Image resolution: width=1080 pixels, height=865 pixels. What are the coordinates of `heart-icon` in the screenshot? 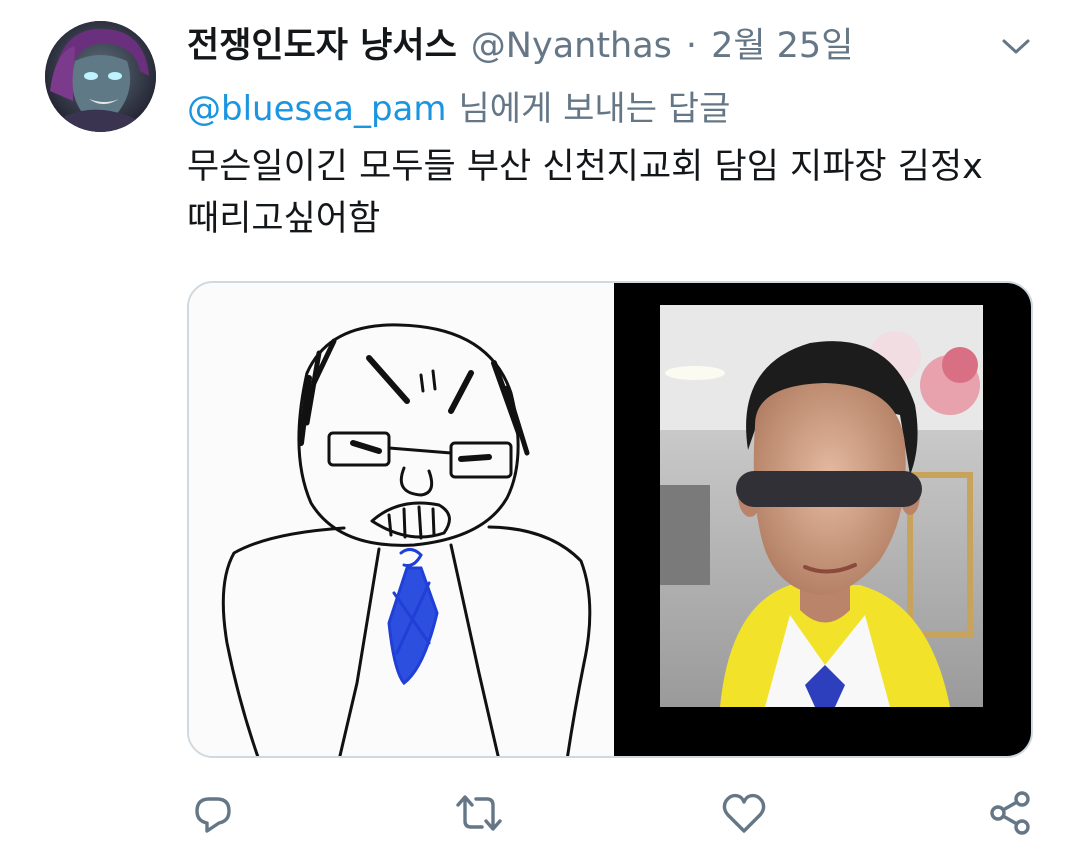 It's located at (744, 813).